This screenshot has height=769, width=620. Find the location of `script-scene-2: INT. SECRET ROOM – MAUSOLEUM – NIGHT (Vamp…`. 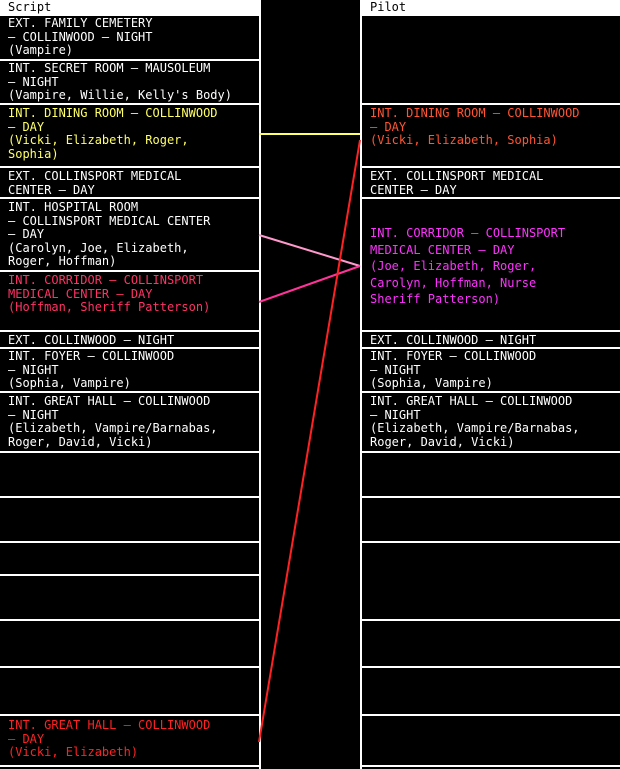

script-scene-2: INT. SECRET ROOM – MAUSOLEUM – NIGHT (Vamp… is located at coordinates (120, 82).